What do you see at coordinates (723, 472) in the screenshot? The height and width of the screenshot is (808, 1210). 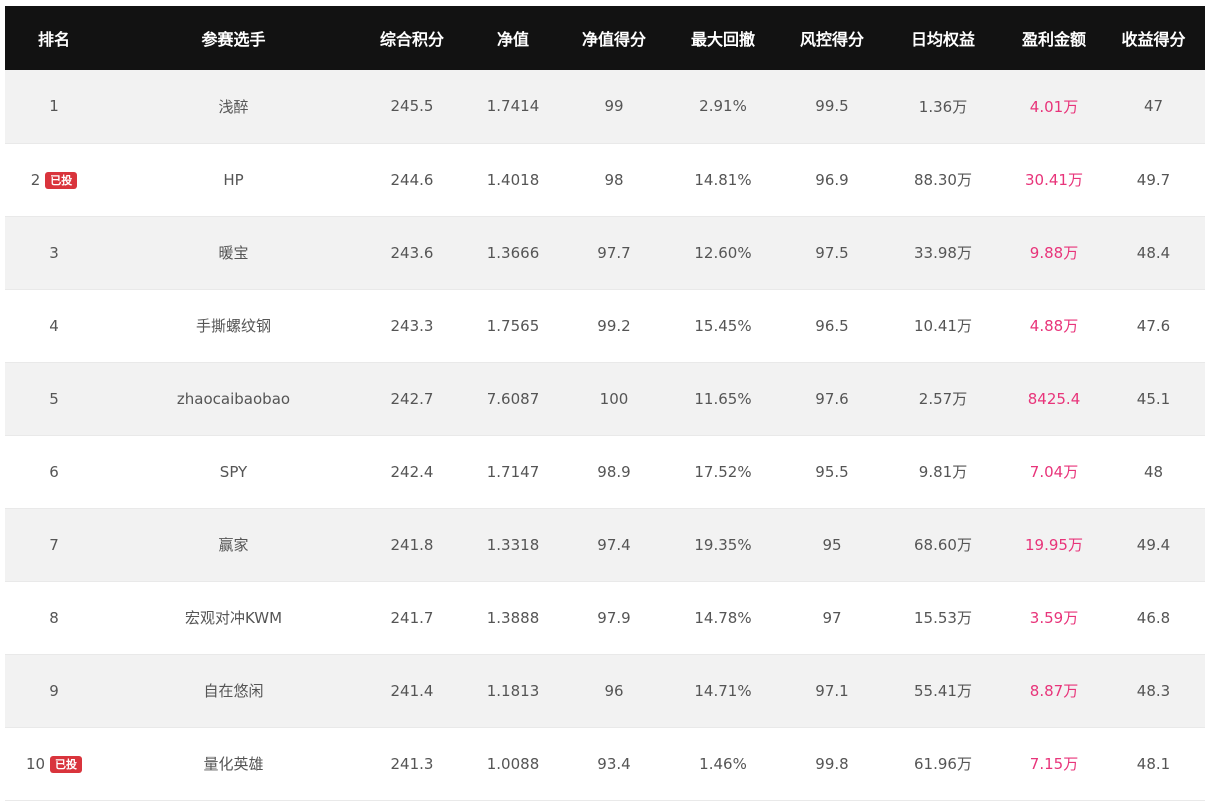 I see `cell-max-drawdown: 17.52%` at bounding box center [723, 472].